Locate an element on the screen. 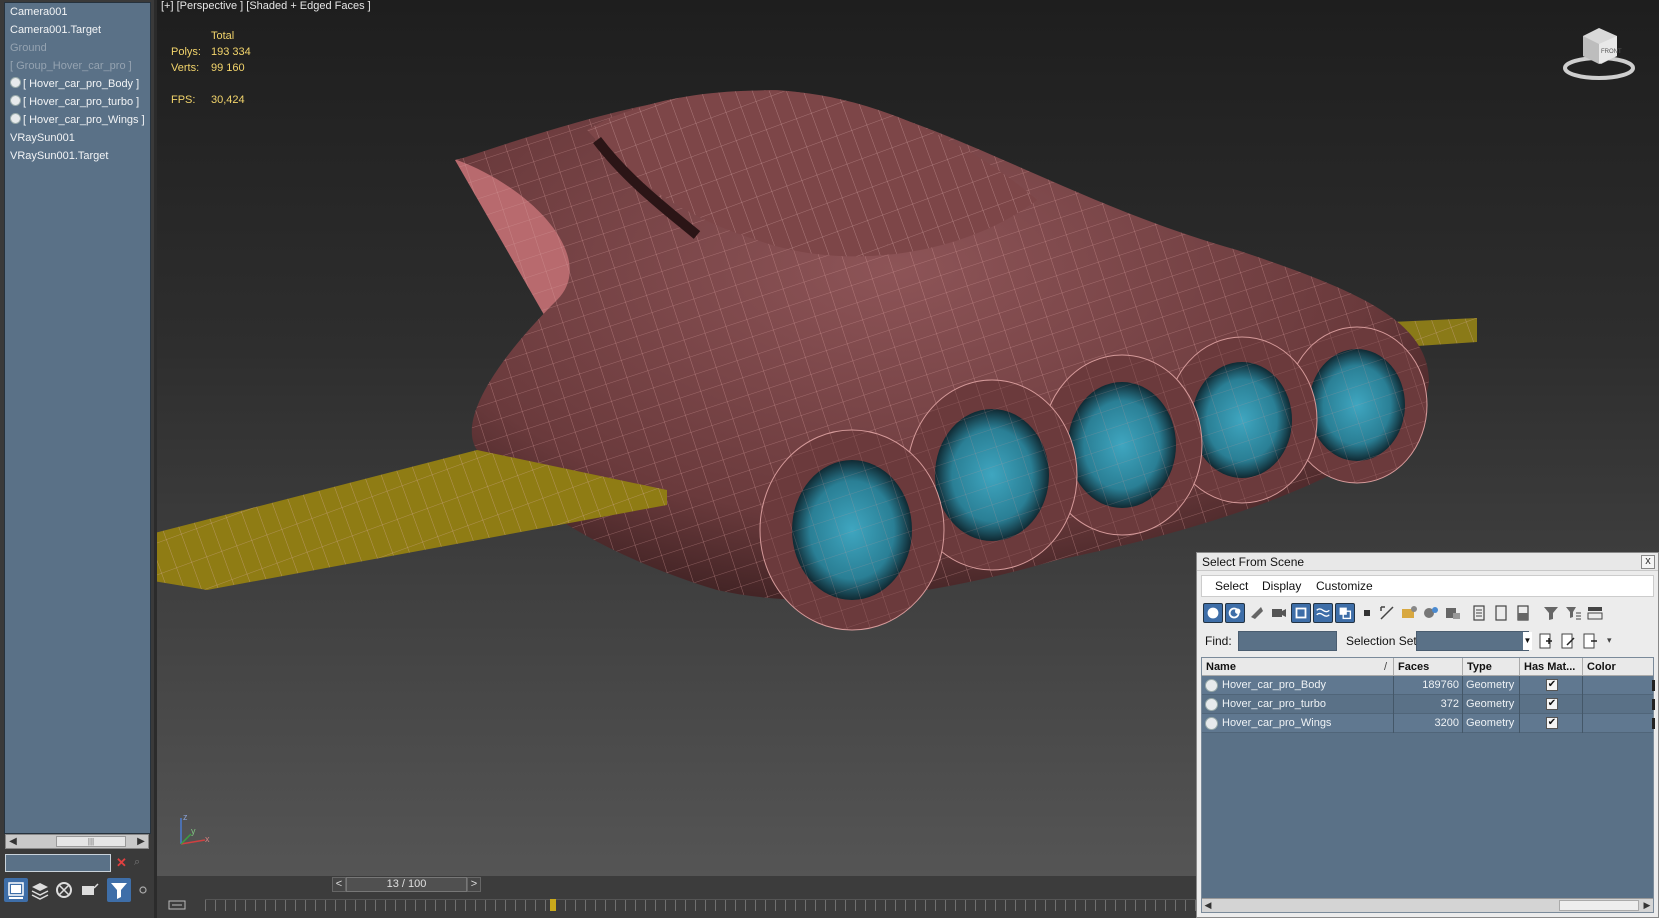 This screenshot has width=1659, height=918. display-icon is located at coordinates (64, 890).